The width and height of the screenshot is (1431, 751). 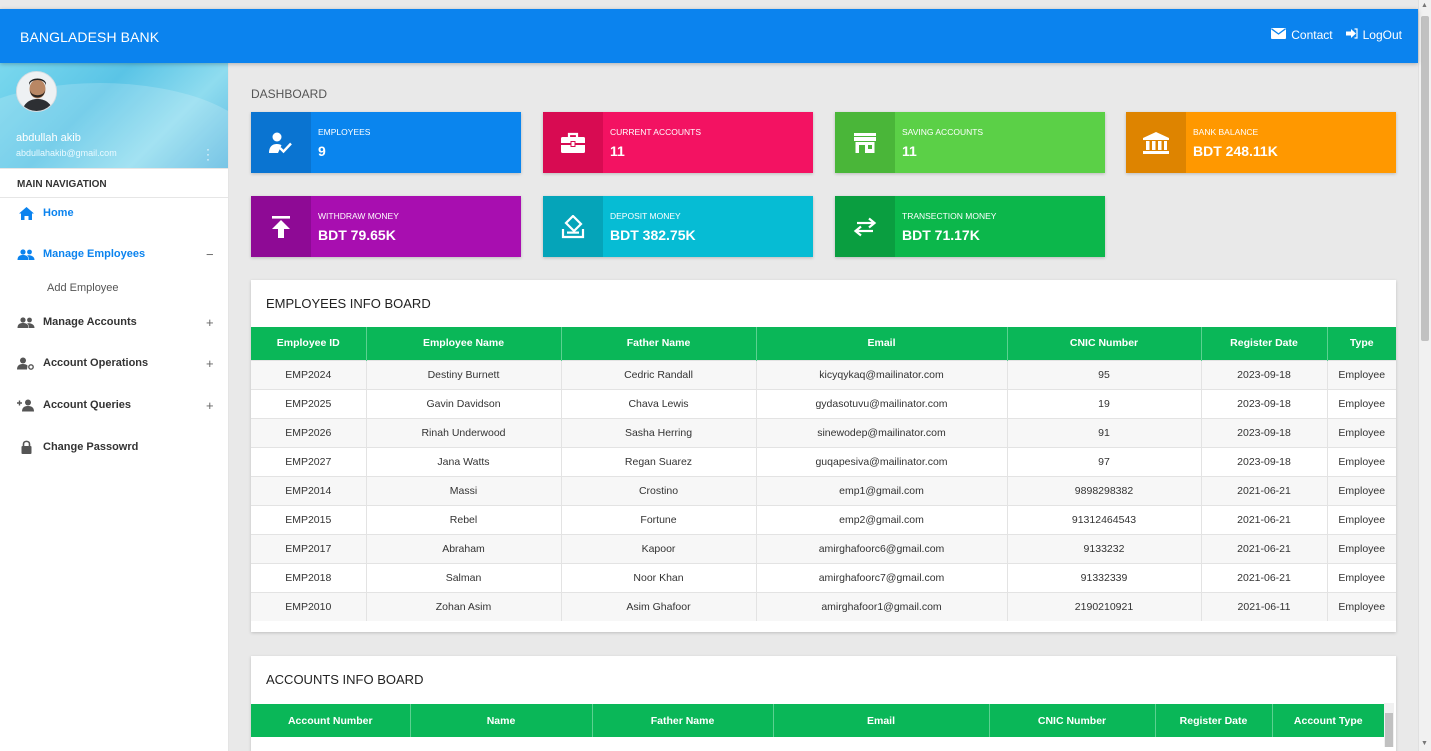 What do you see at coordinates (464, 577) in the screenshot?
I see `table-cell: Salman` at bounding box center [464, 577].